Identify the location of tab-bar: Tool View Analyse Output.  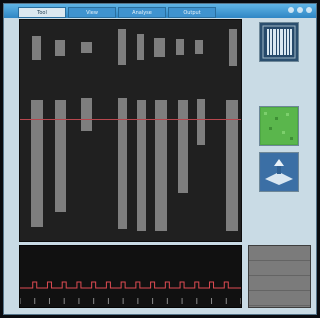
(117, 12).